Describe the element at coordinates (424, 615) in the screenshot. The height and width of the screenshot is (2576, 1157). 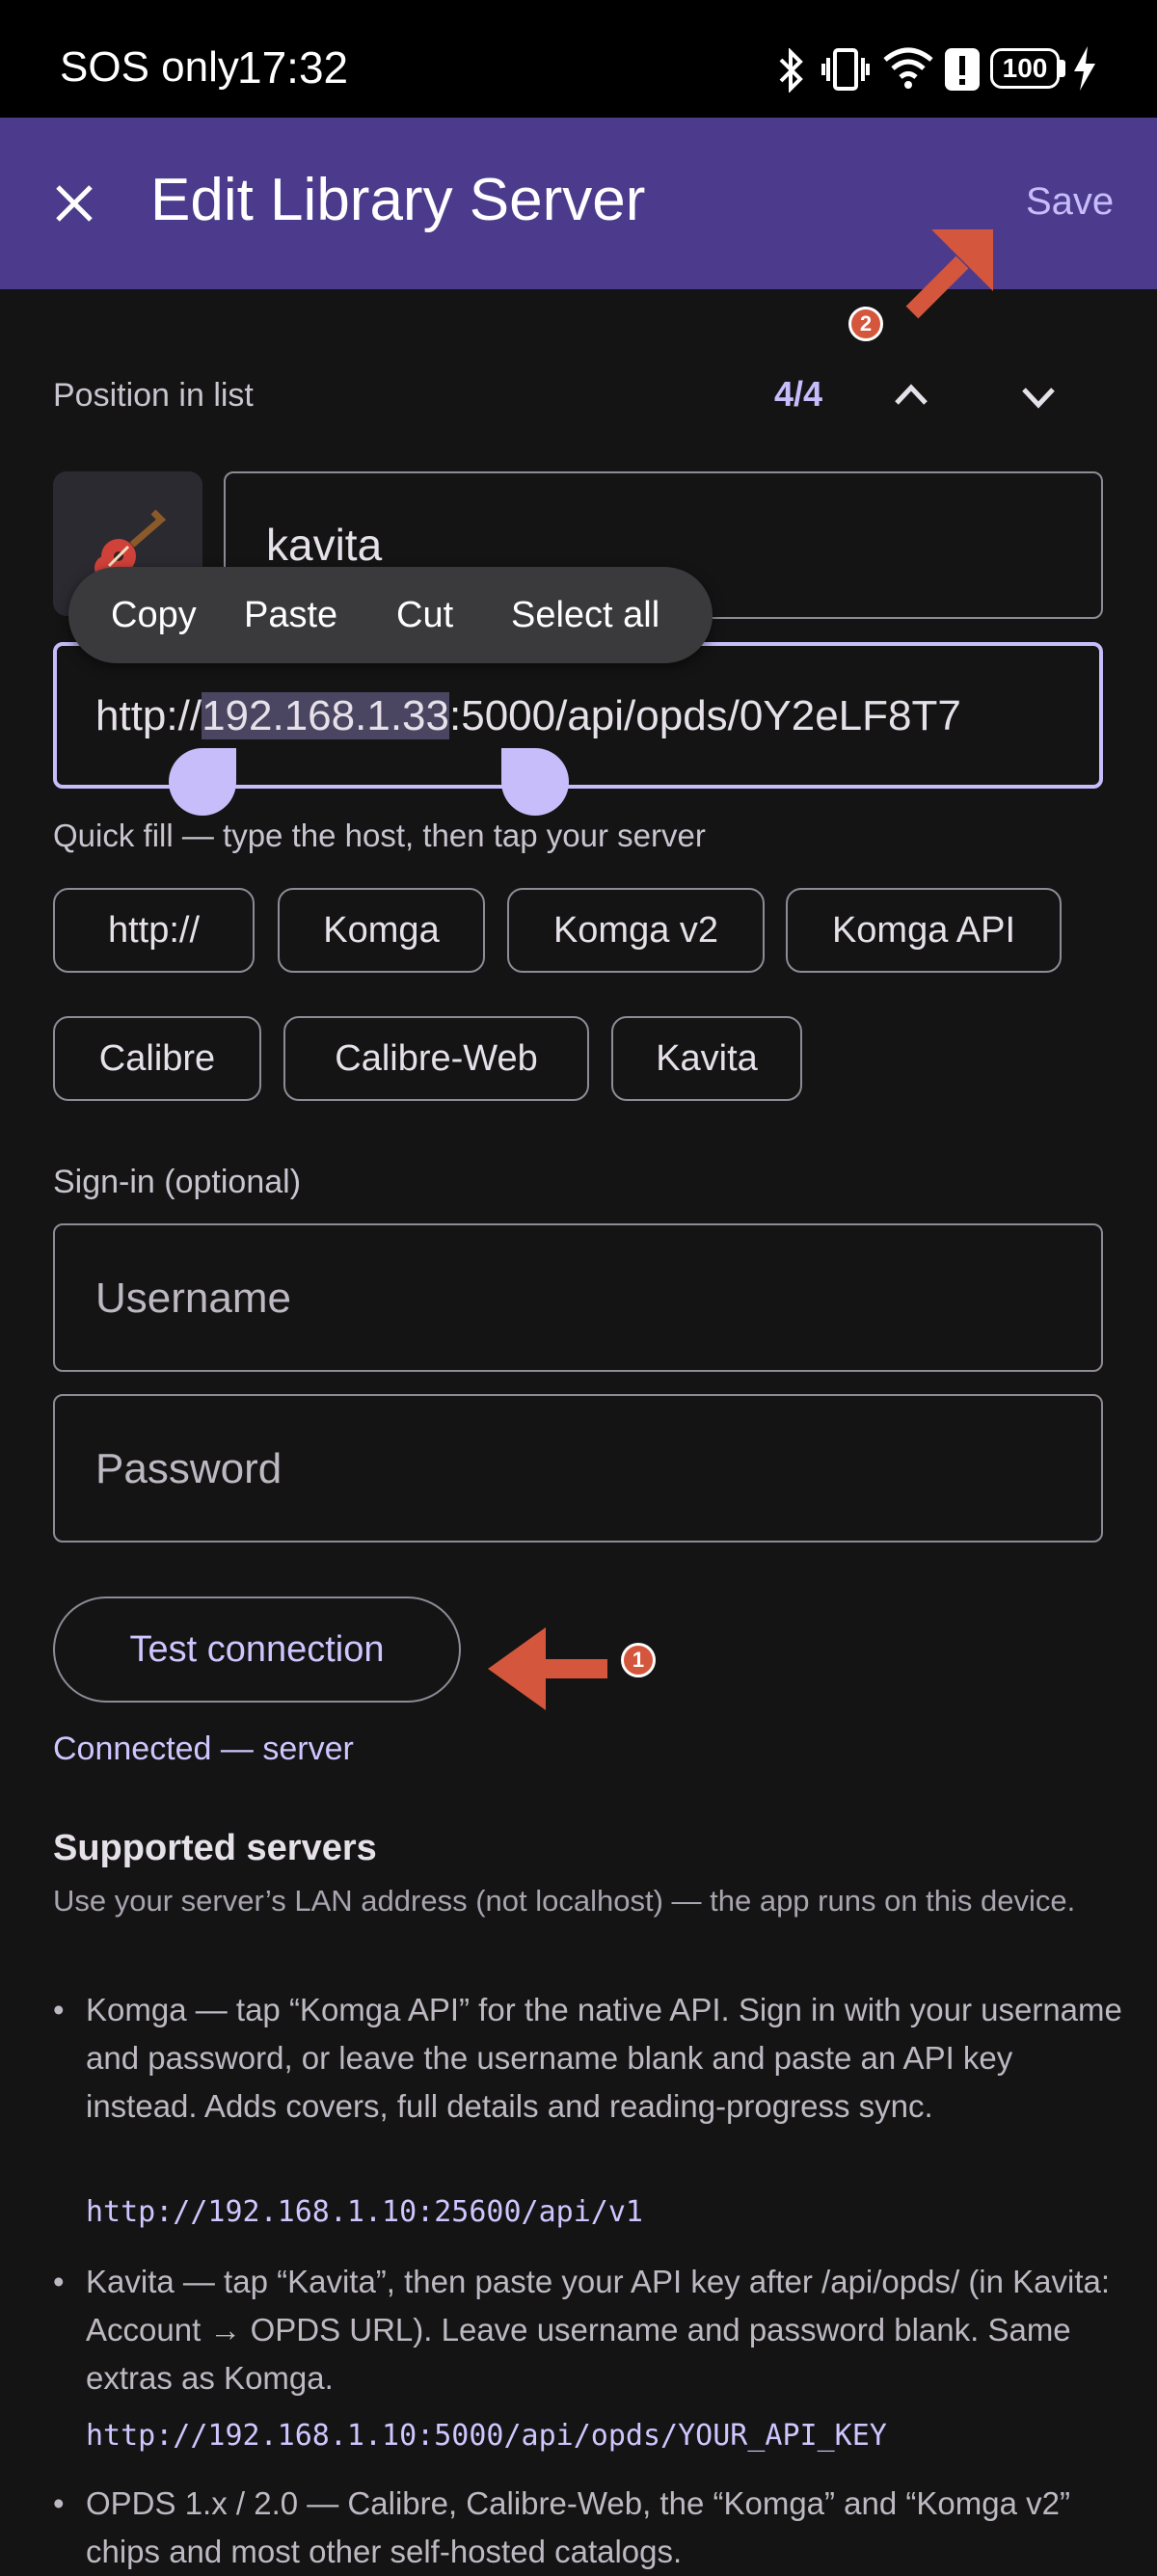
I see `menu-cut: Cut` at that location.